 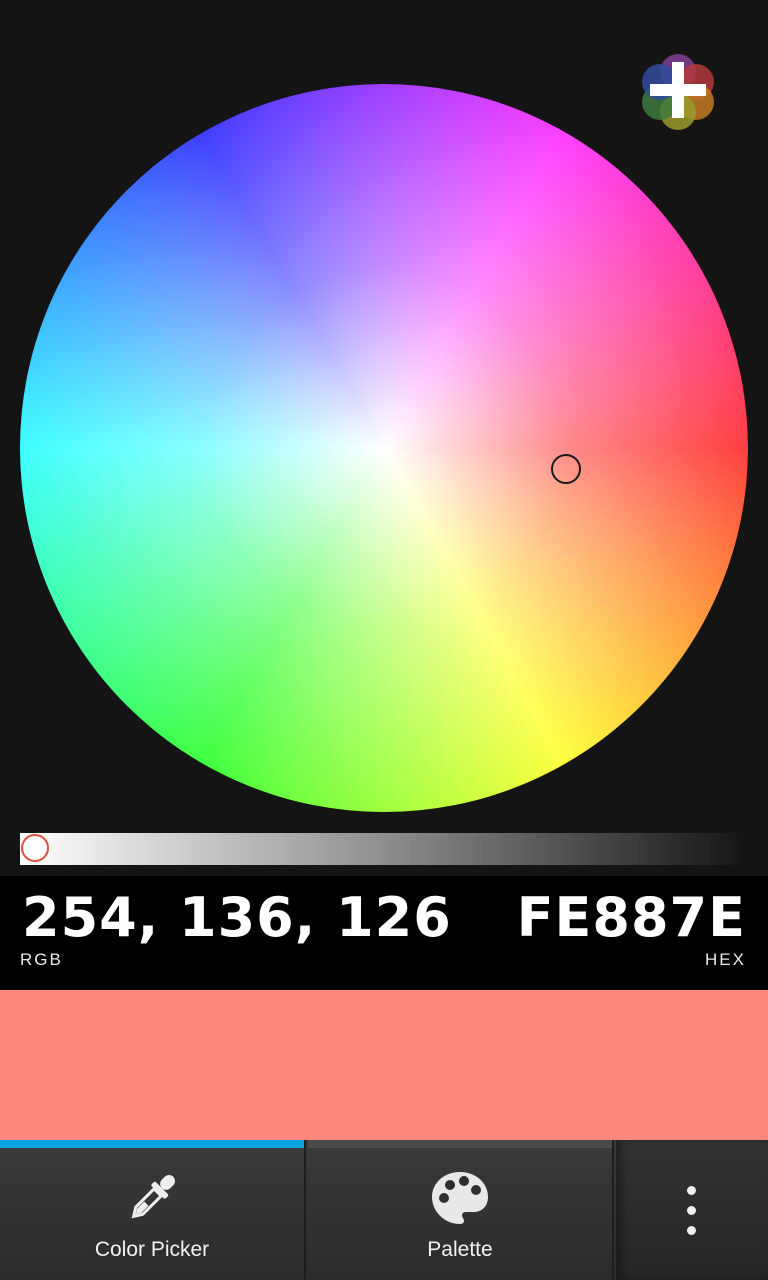 I want to click on tab-palette: Palette, so click(x=461, y=1210).